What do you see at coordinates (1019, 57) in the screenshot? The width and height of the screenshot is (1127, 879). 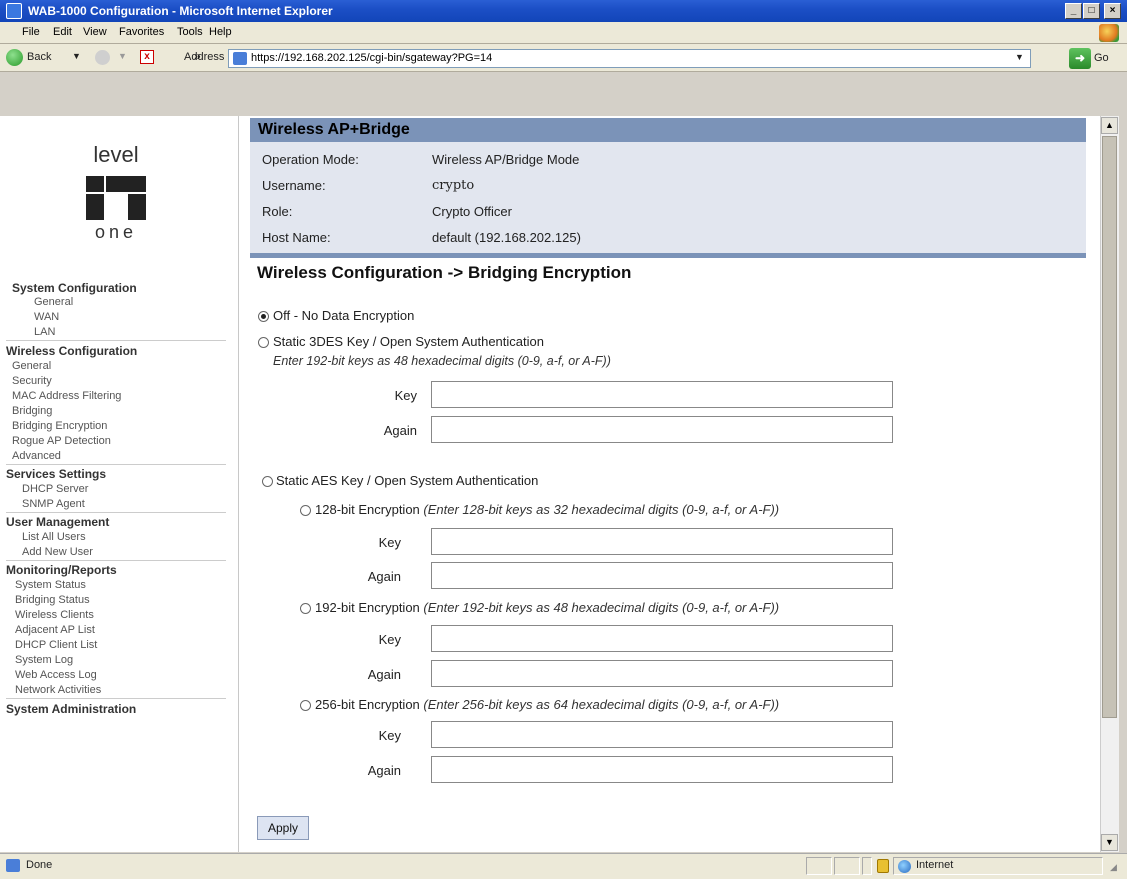 I see `address-dropdown-icon: ▼` at bounding box center [1019, 57].